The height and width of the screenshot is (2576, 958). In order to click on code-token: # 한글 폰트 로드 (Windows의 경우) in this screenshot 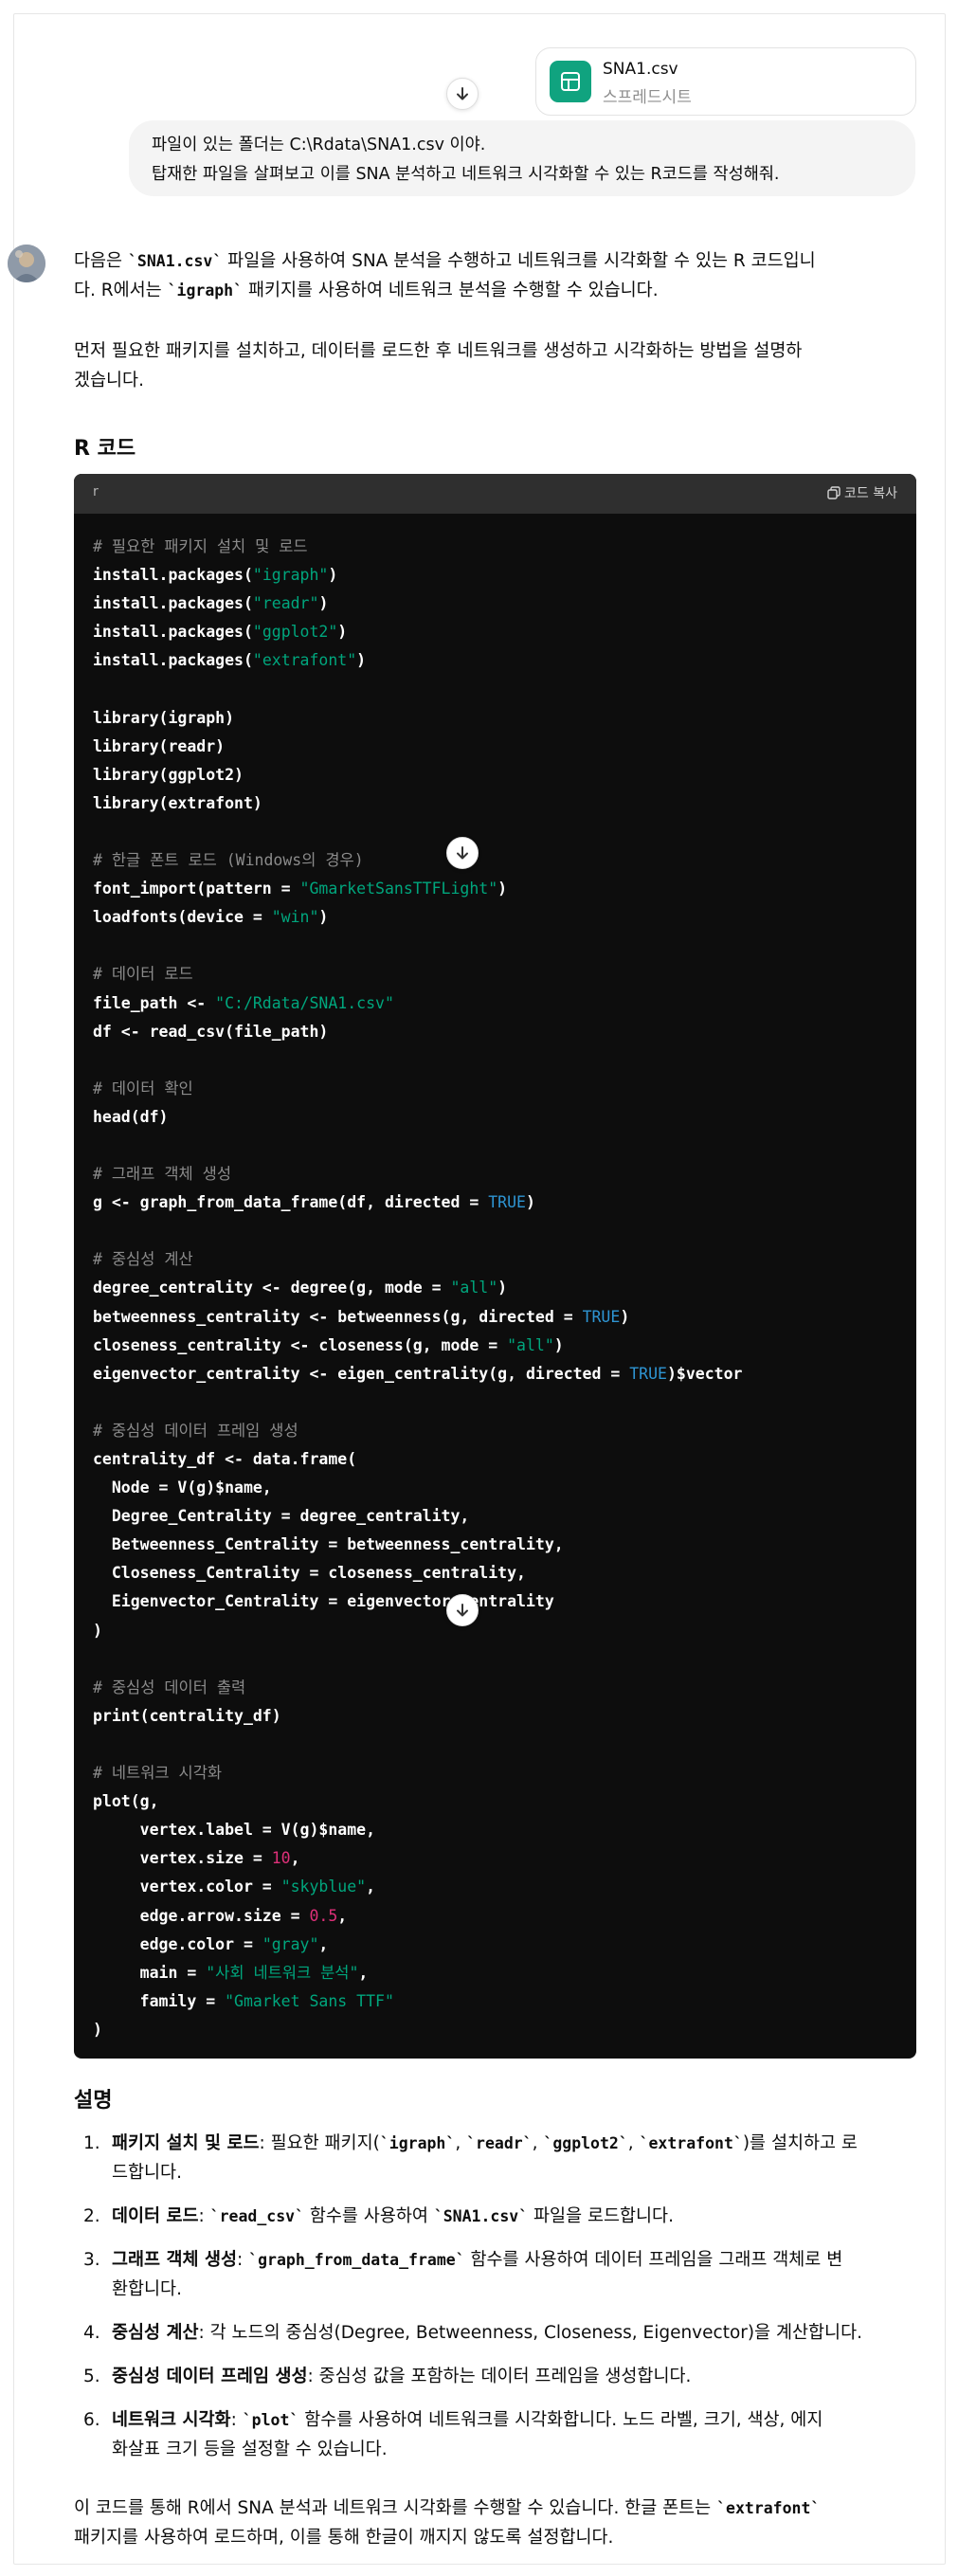, I will do `click(228, 860)`.